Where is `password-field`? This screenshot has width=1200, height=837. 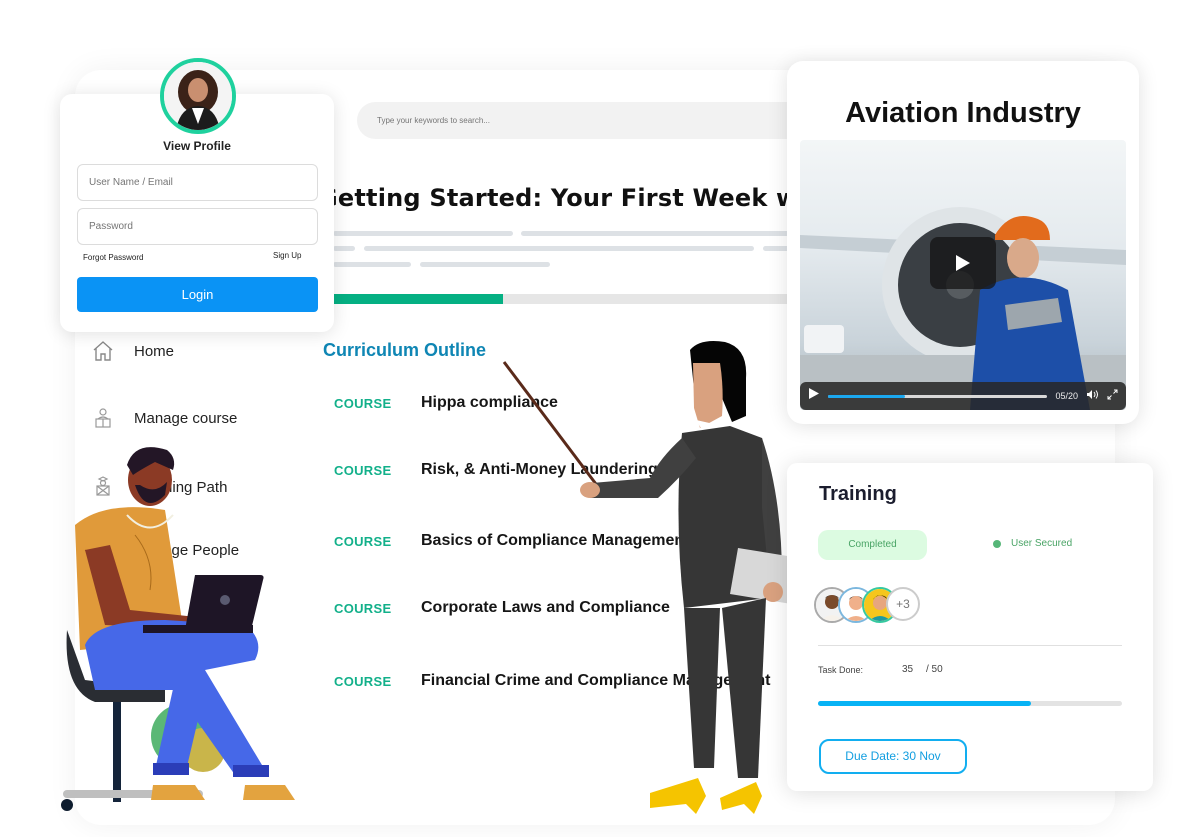 password-field is located at coordinates (197, 226).